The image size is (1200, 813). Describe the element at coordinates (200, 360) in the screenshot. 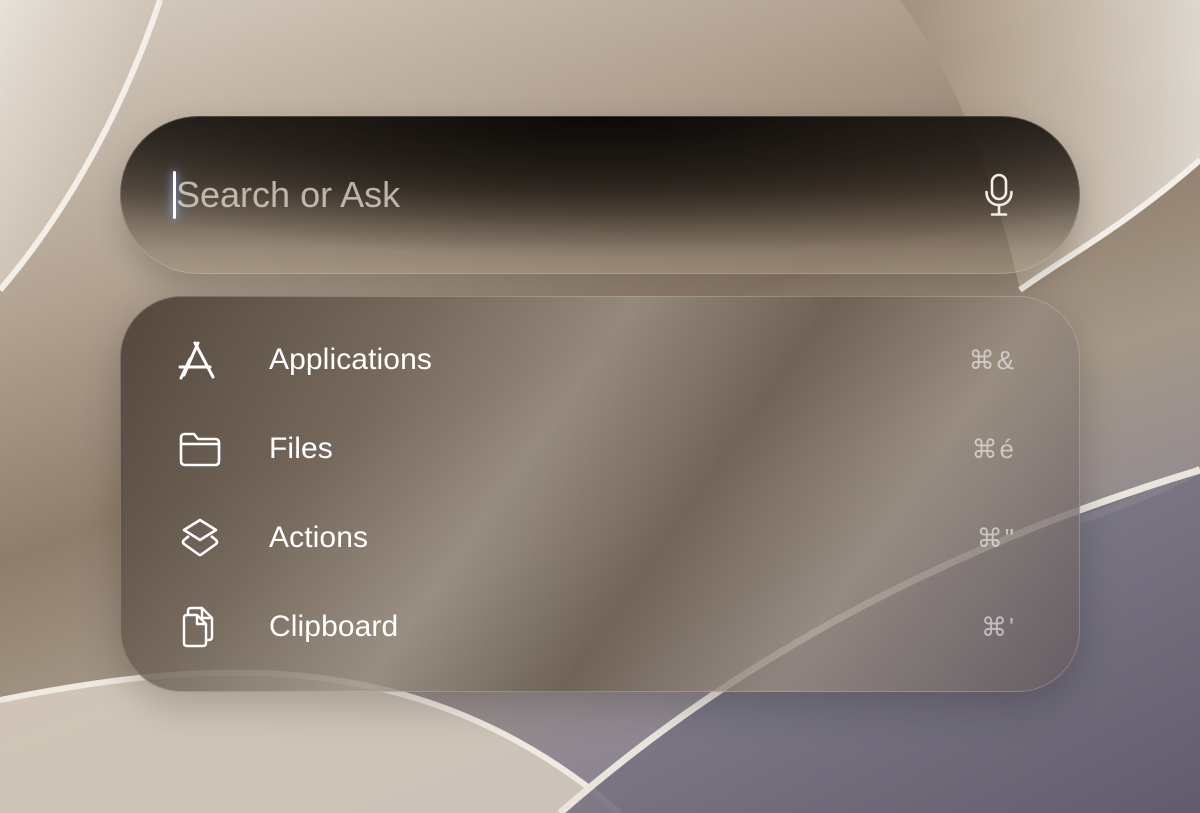

I see `app-store-icon` at that location.